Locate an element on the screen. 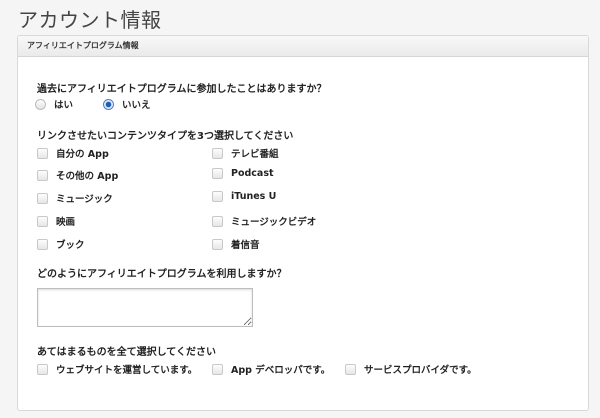  checkbox-service-provider-label: サービスプロバイダです。 is located at coordinates (420, 370).